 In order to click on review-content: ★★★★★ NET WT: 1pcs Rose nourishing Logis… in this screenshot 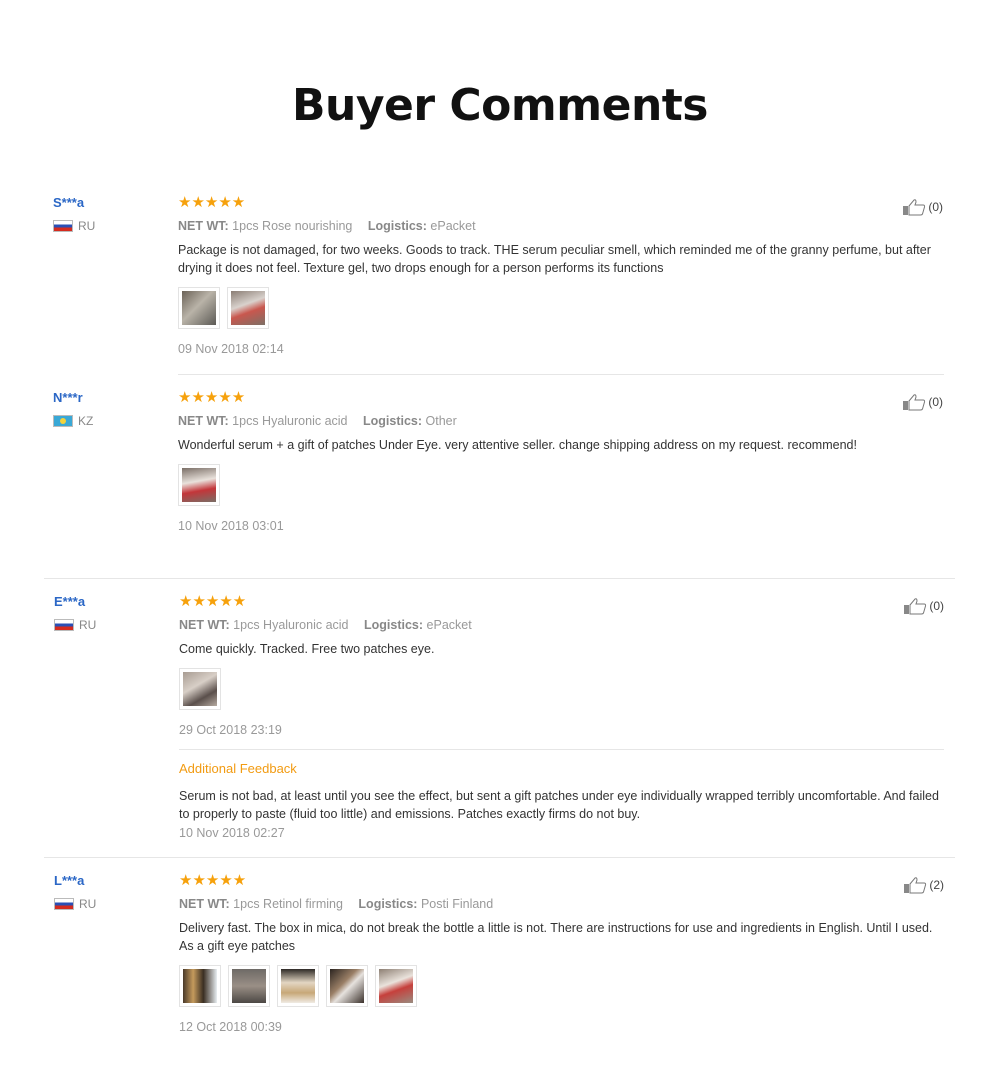, I will do `click(561, 276)`.